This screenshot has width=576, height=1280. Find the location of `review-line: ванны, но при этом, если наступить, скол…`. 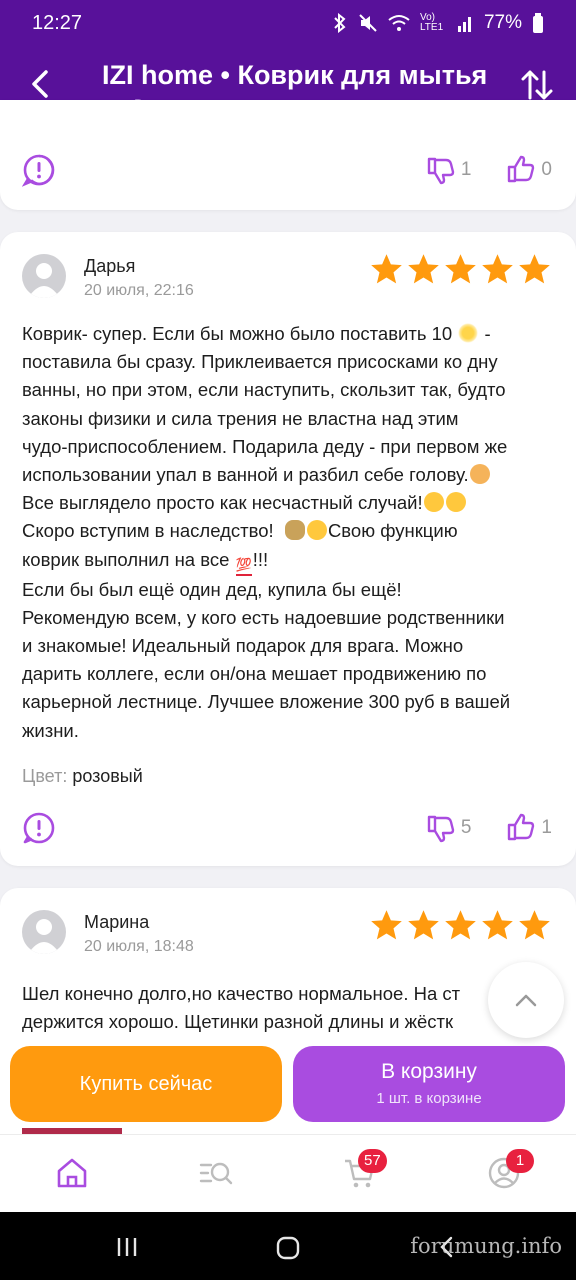

review-line: ванны, но при этом, если наступить, скол… is located at coordinates (264, 390).